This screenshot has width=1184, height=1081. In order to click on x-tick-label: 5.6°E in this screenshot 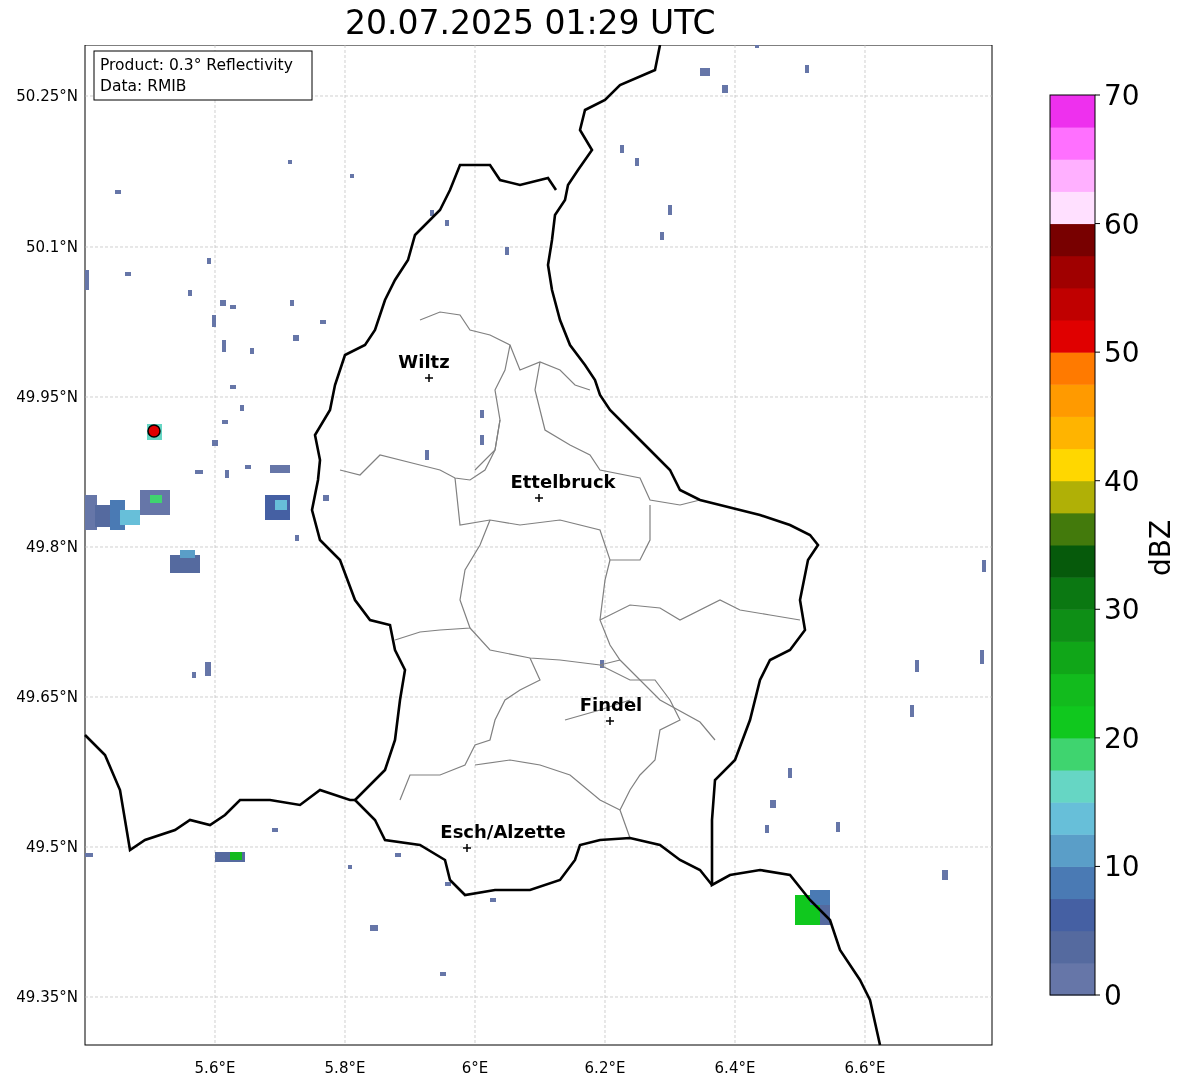, I will do `click(215, 1068)`.